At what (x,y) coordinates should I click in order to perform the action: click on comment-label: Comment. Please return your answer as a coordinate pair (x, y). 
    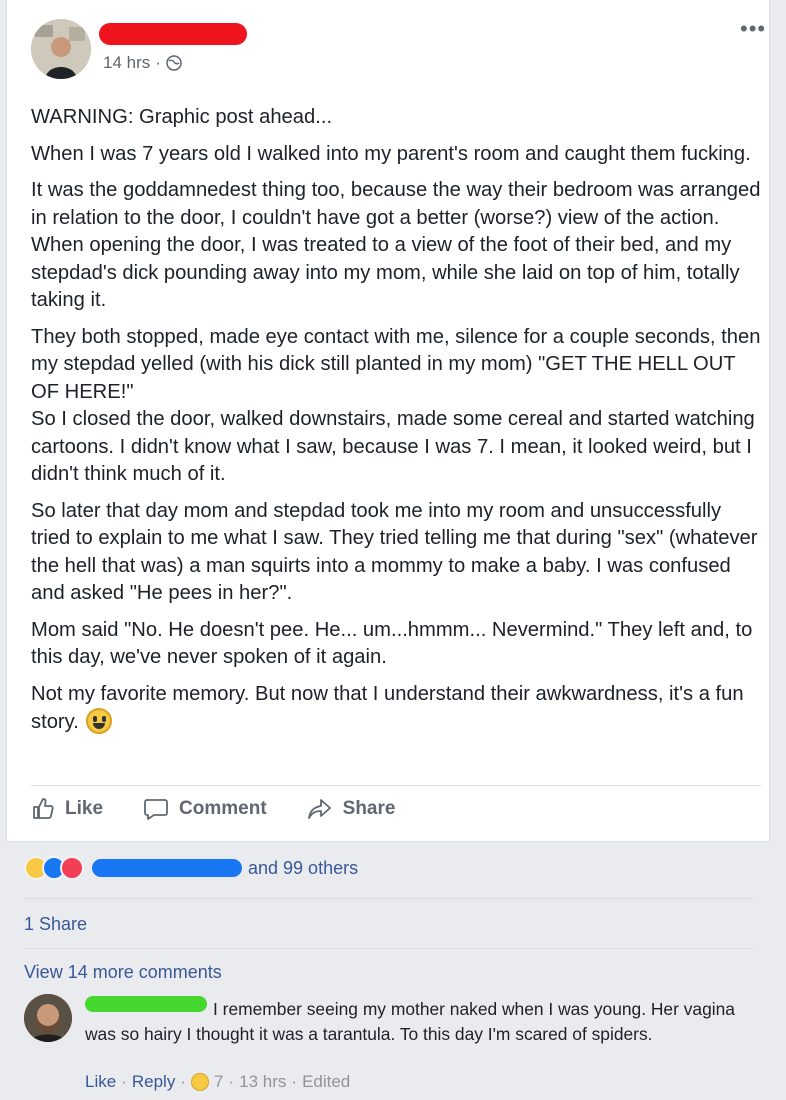
    Looking at the image, I should click on (223, 808).